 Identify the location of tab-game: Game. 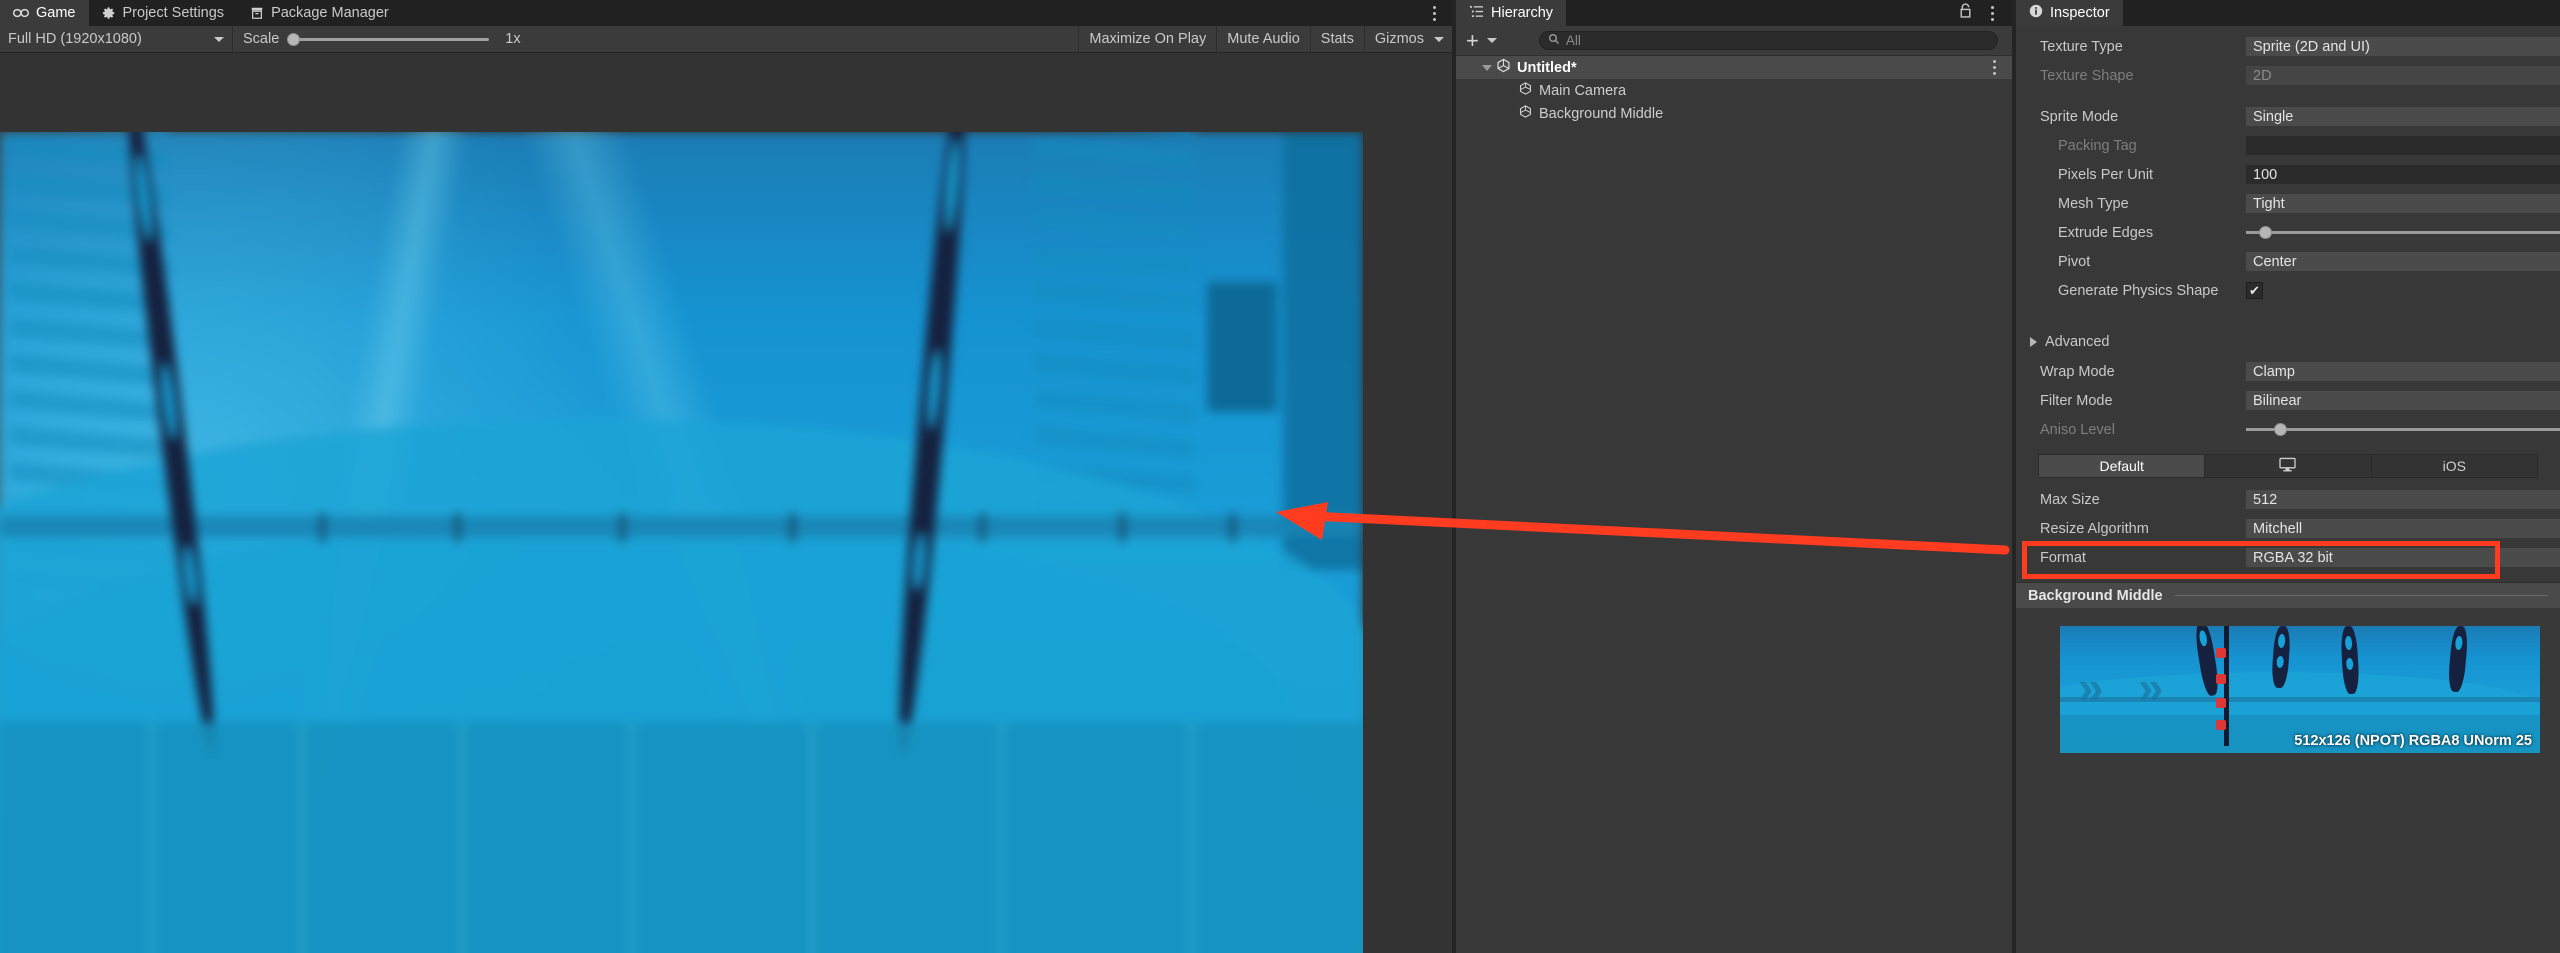
(44, 13).